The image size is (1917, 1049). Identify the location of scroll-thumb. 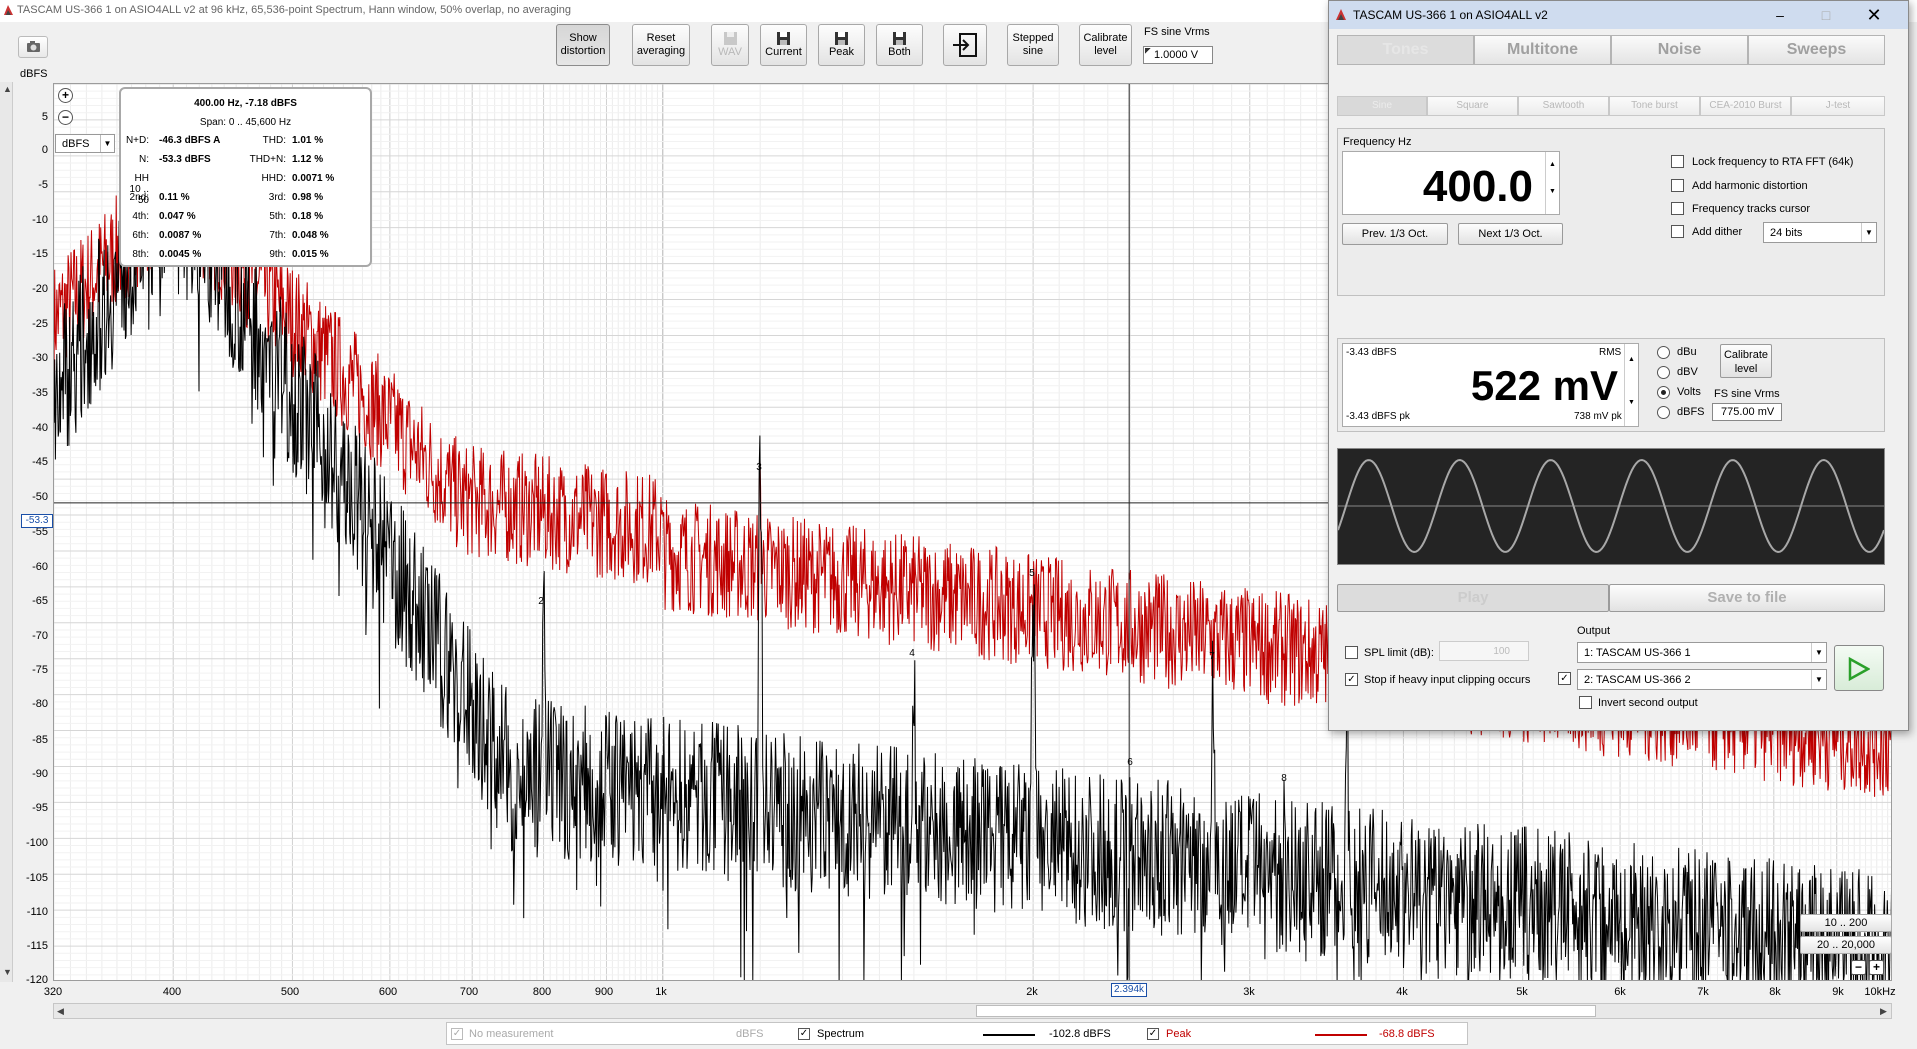
(1286, 1011).